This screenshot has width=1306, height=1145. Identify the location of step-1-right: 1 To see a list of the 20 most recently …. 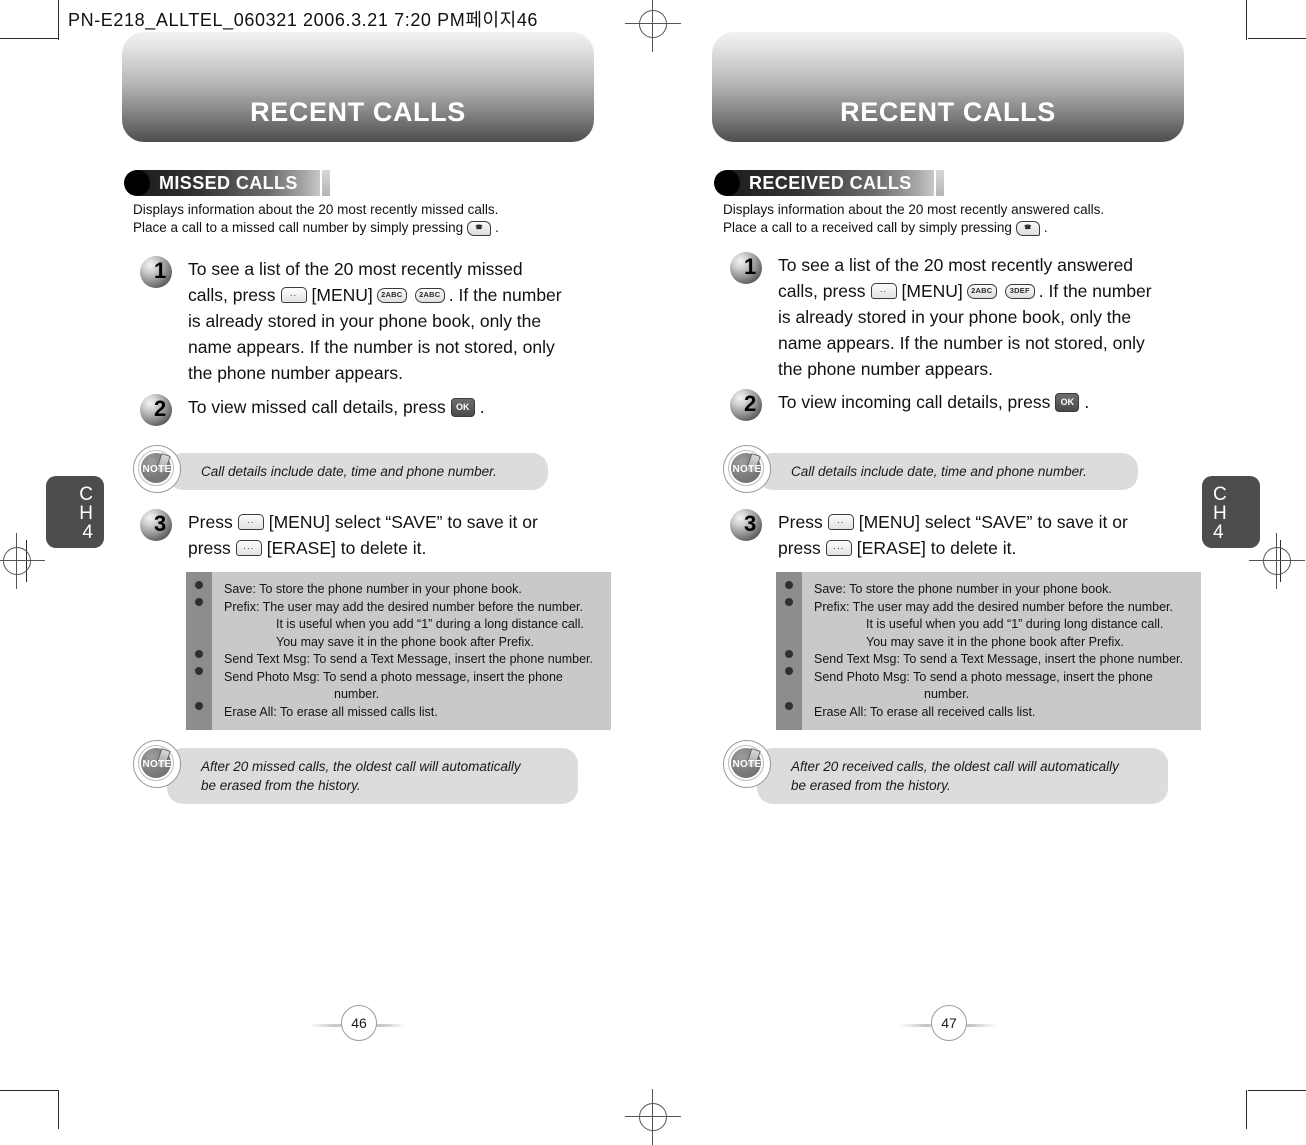
(964, 317).